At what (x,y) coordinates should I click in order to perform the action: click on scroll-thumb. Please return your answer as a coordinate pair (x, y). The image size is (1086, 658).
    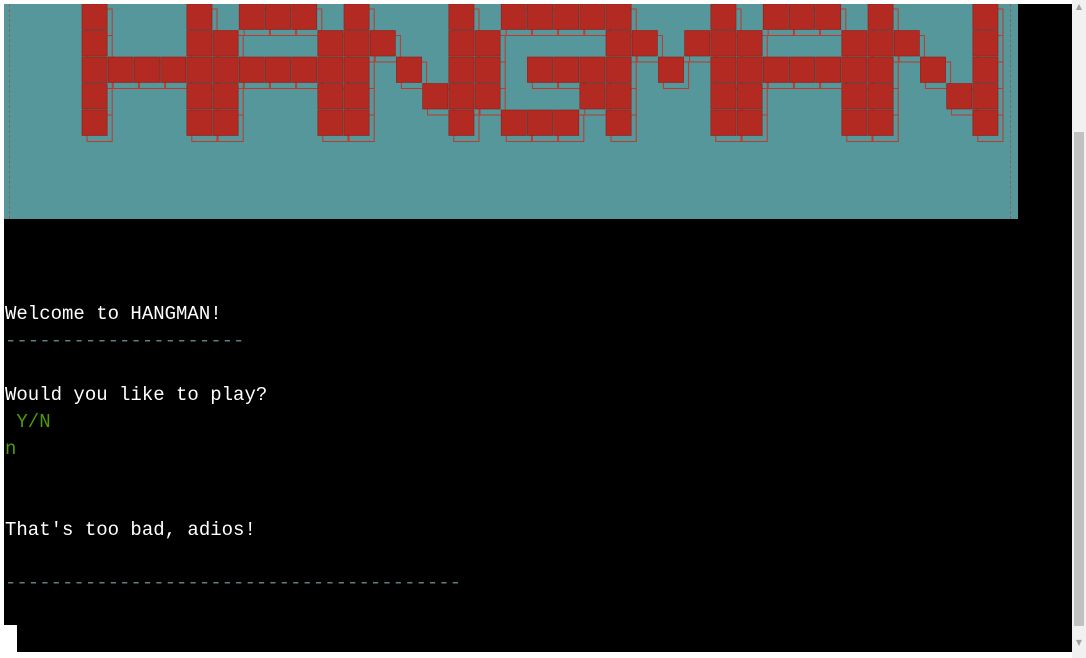
    Looking at the image, I should click on (1079, 379).